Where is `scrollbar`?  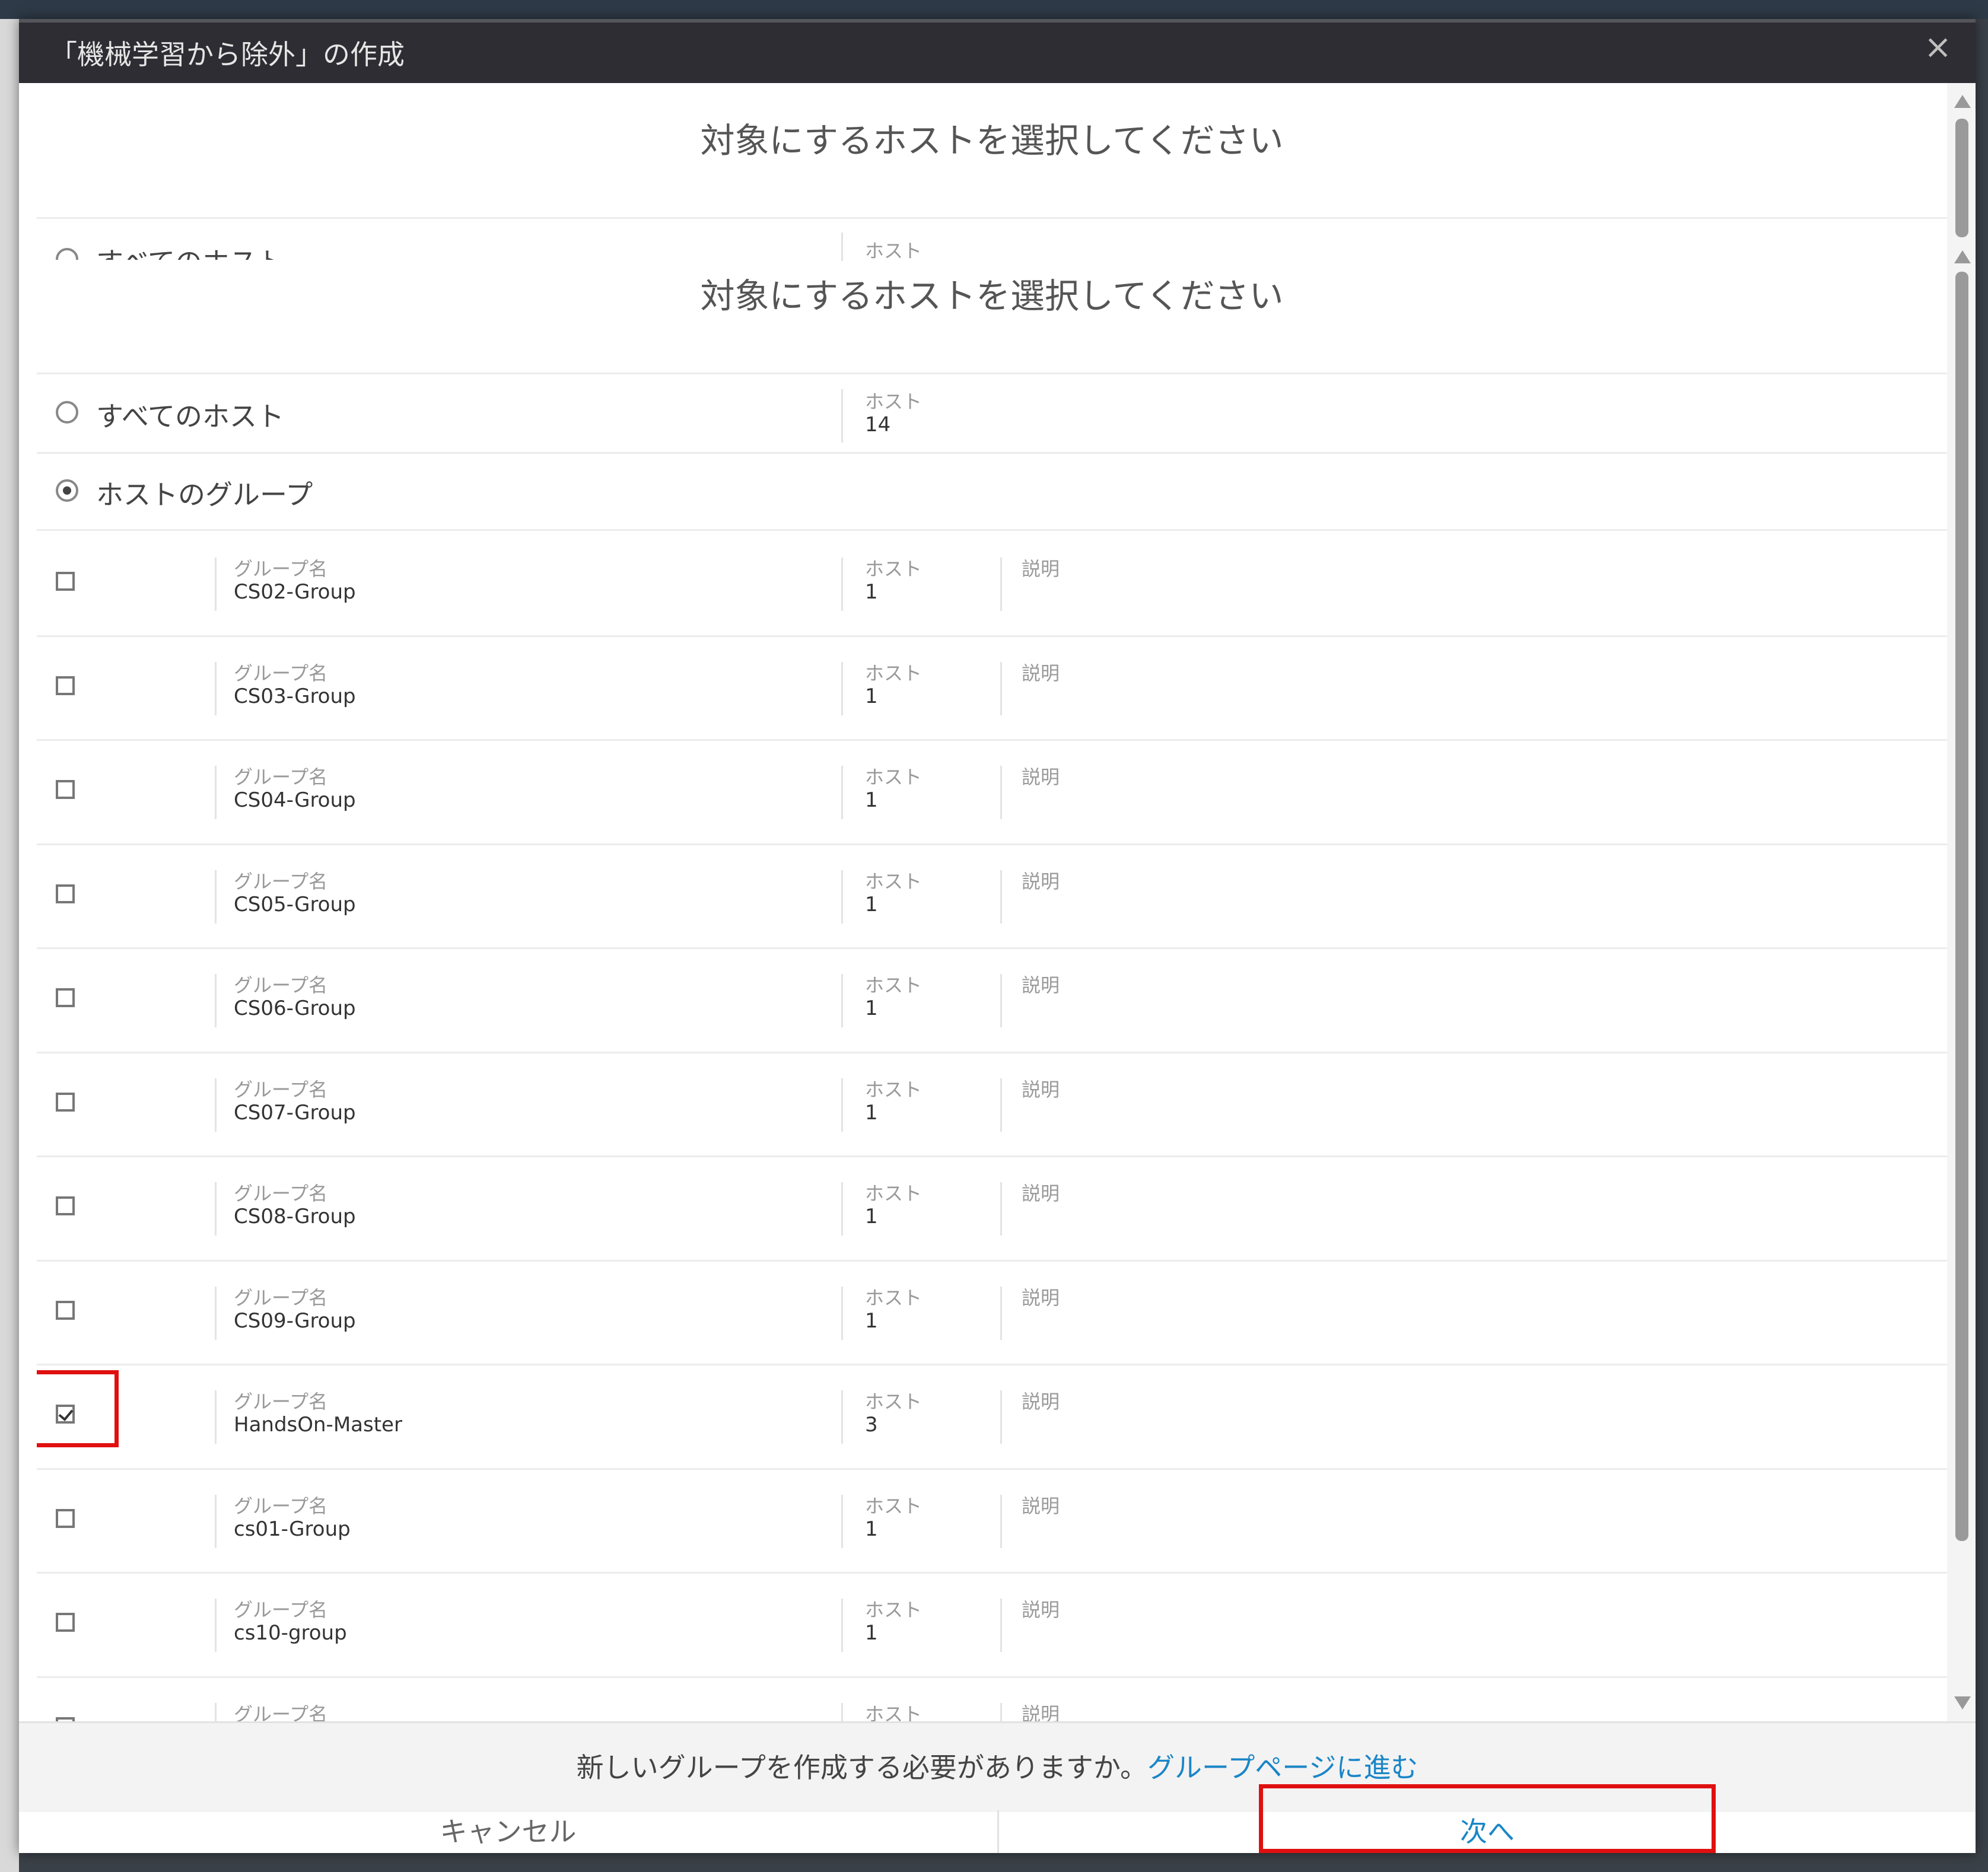
scrollbar is located at coordinates (1962, 902).